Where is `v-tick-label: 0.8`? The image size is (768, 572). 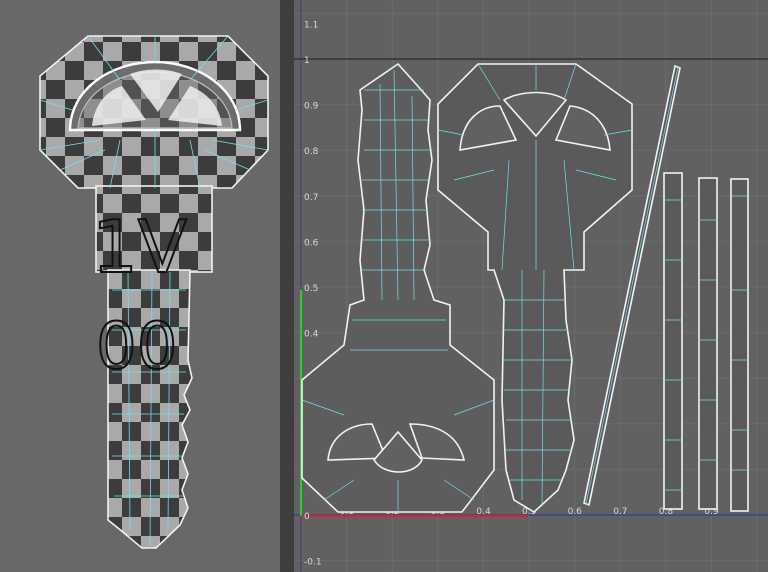 v-tick-label: 0.8 is located at coordinates (311, 152).